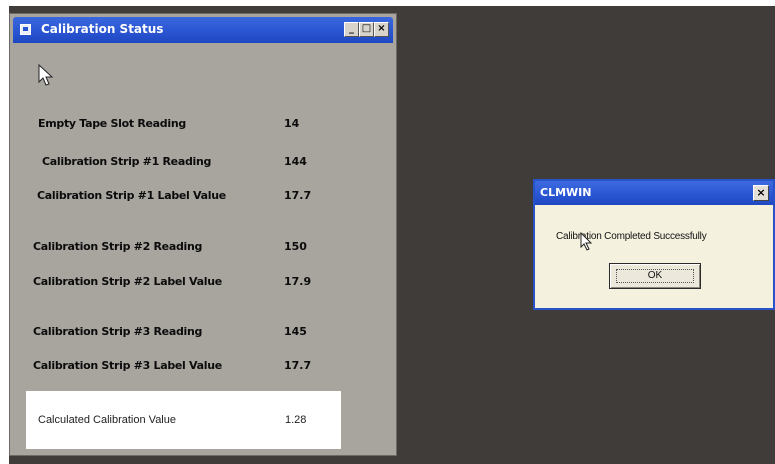 This screenshot has height=464, width=775. I want to click on row-value: 14, so click(292, 123).